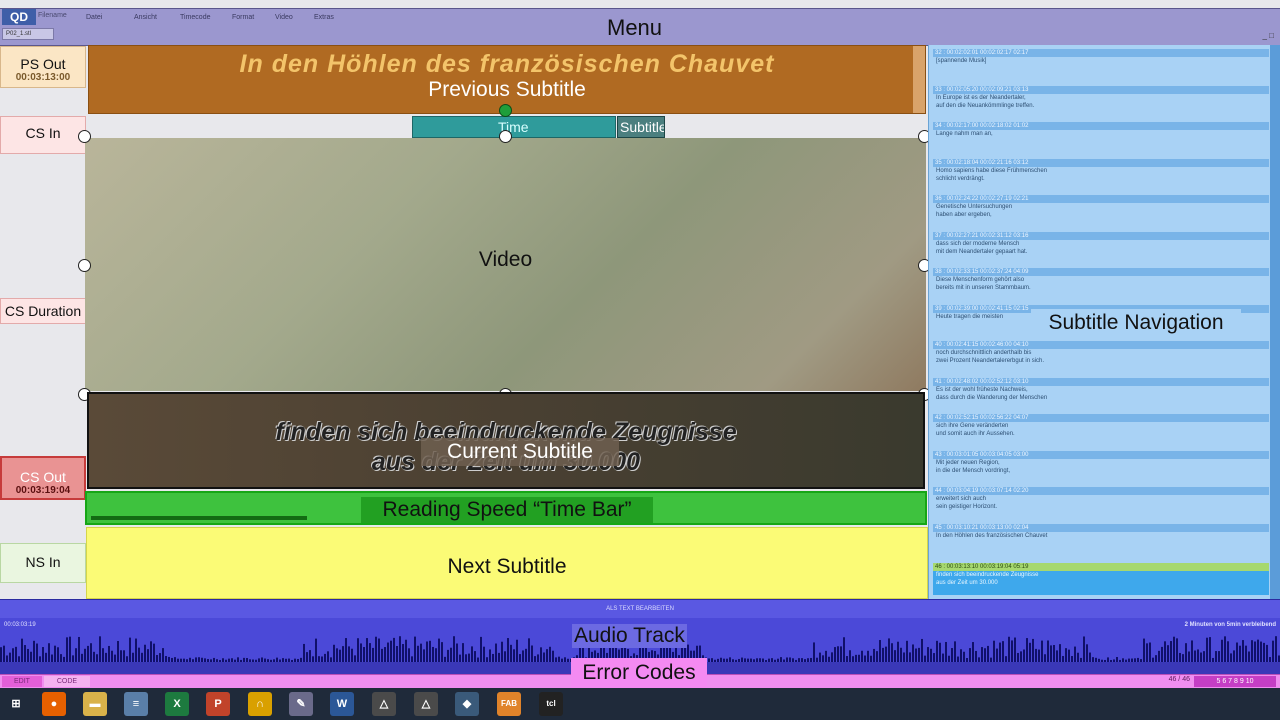  What do you see at coordinates (84, 136) in the screenshot?
I see `resize-handle-top-left` at bounding box center [84, 136].